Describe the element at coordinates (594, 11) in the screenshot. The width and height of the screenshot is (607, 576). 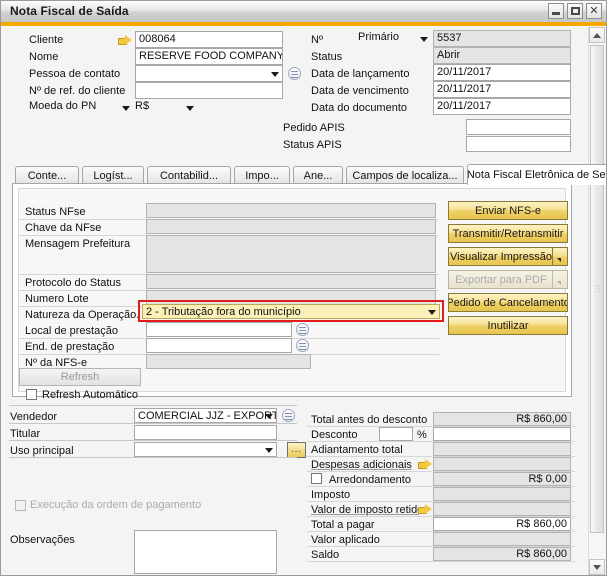
I see `close-button: ✕` at that location.